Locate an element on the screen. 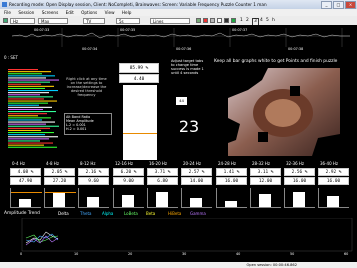  spectrogram is located at coordinates (35, 109).